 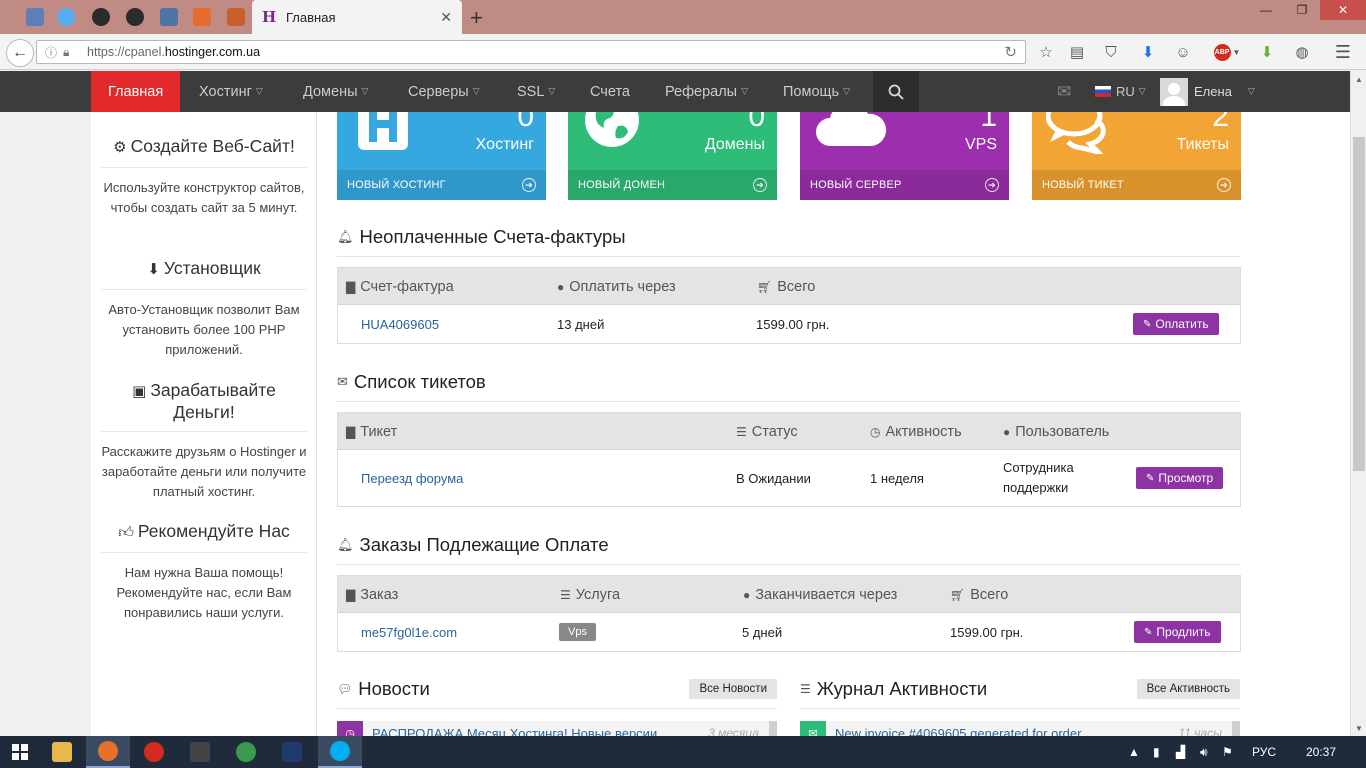 What do you see at coordinates (958, 731) in the screenshot?
I see `activity-text: New invoice #4069605 generated for order` at bounding box center [958, 731].